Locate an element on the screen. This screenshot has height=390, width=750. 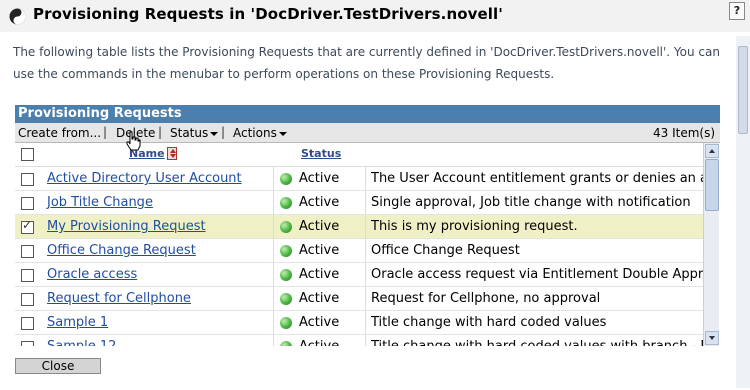
table-header: Name Status is located at coordinates (359, 155).